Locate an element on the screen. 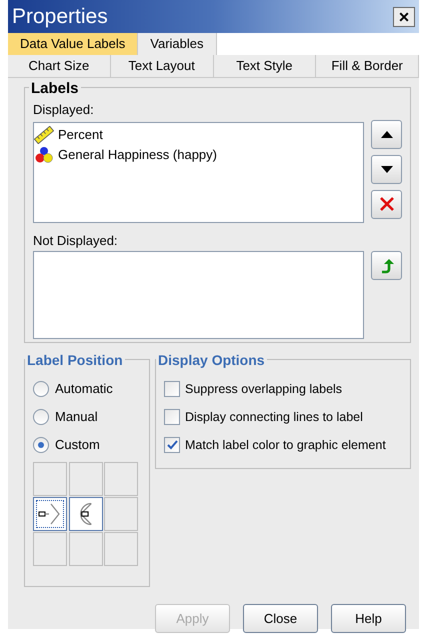  move-up-button is located at coordinates (386, 134).